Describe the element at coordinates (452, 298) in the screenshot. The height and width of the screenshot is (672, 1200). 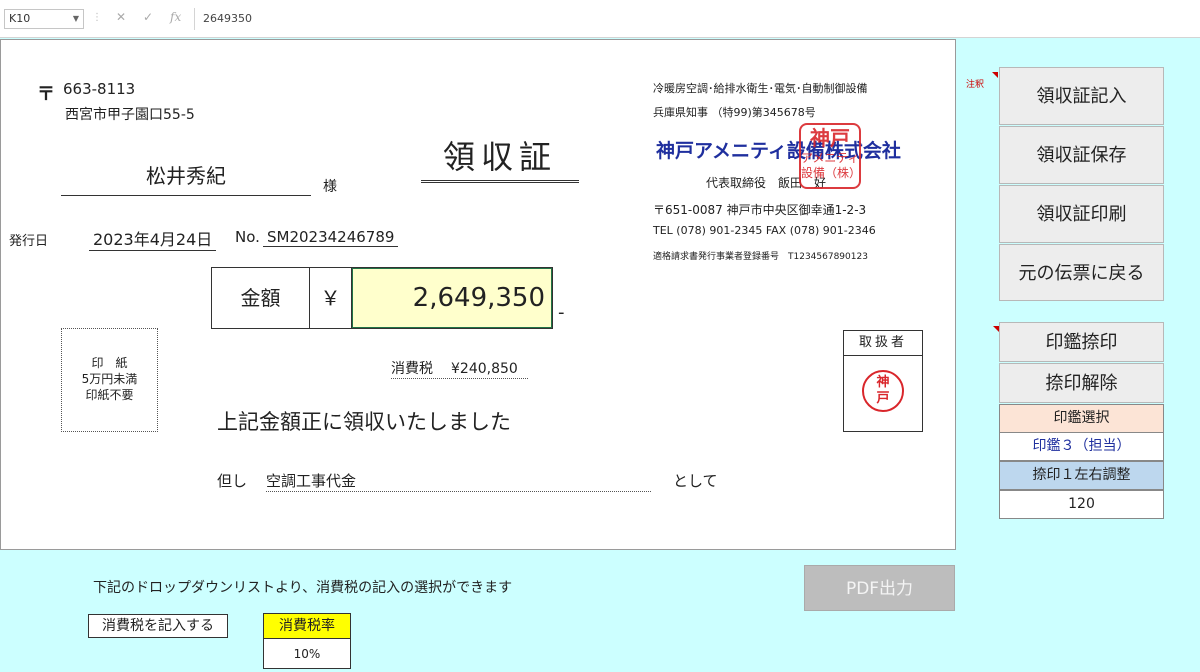
I see `amount-cell: 2,649,350` at that location.